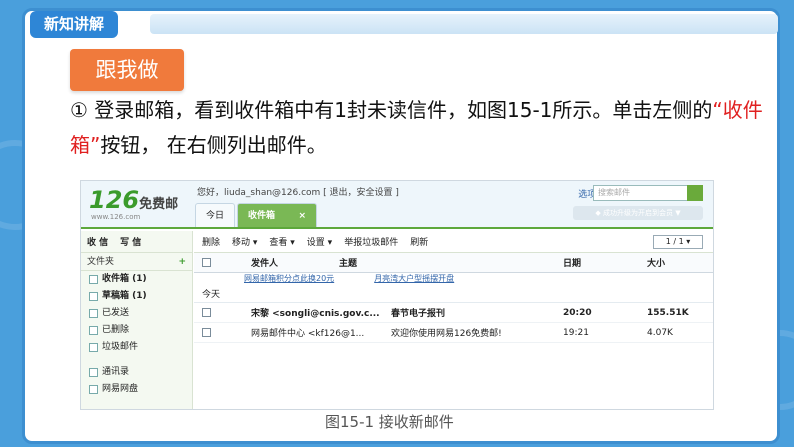  I want to click on mail-tabs: 今日 收件箱 ×, so click(257, 215).